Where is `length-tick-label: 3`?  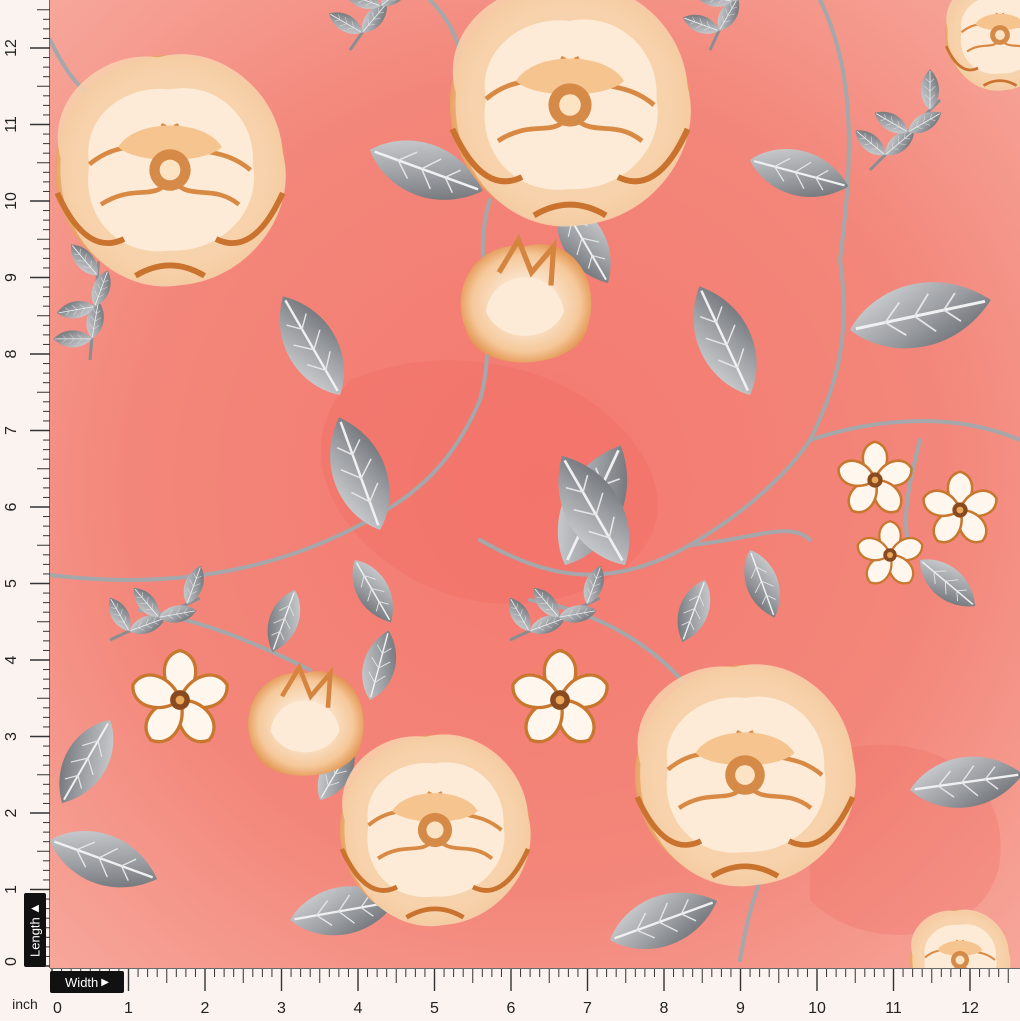
length-tick-label: 3 is located at coordinates (11, 736).